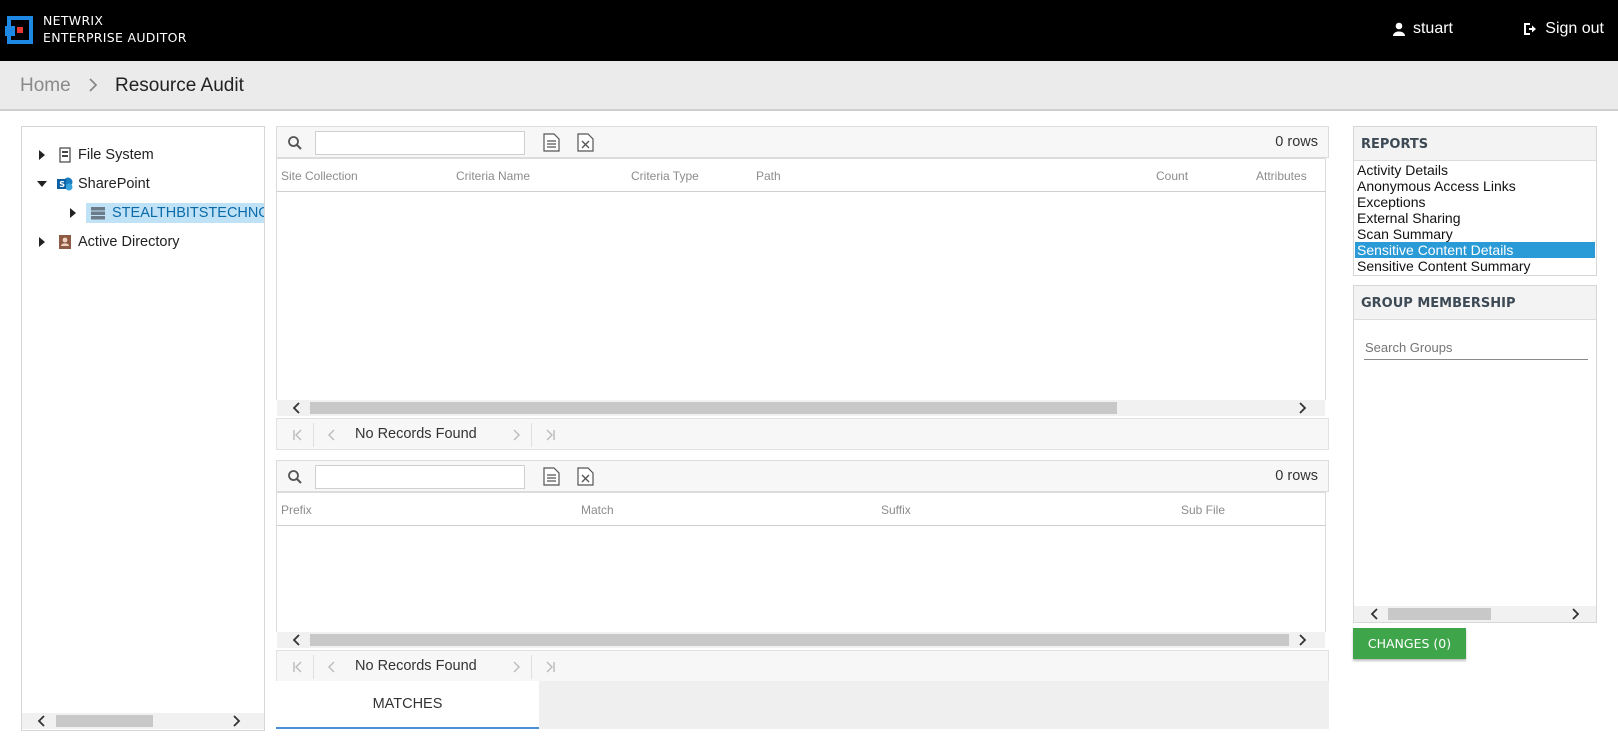 The height and width of the screenshot is (749, 1618). What do you see at coordinates (809, 86) in the screenshot?
I see `breadcrumb: Home Resource Audit` at bounding box center [809, 86].